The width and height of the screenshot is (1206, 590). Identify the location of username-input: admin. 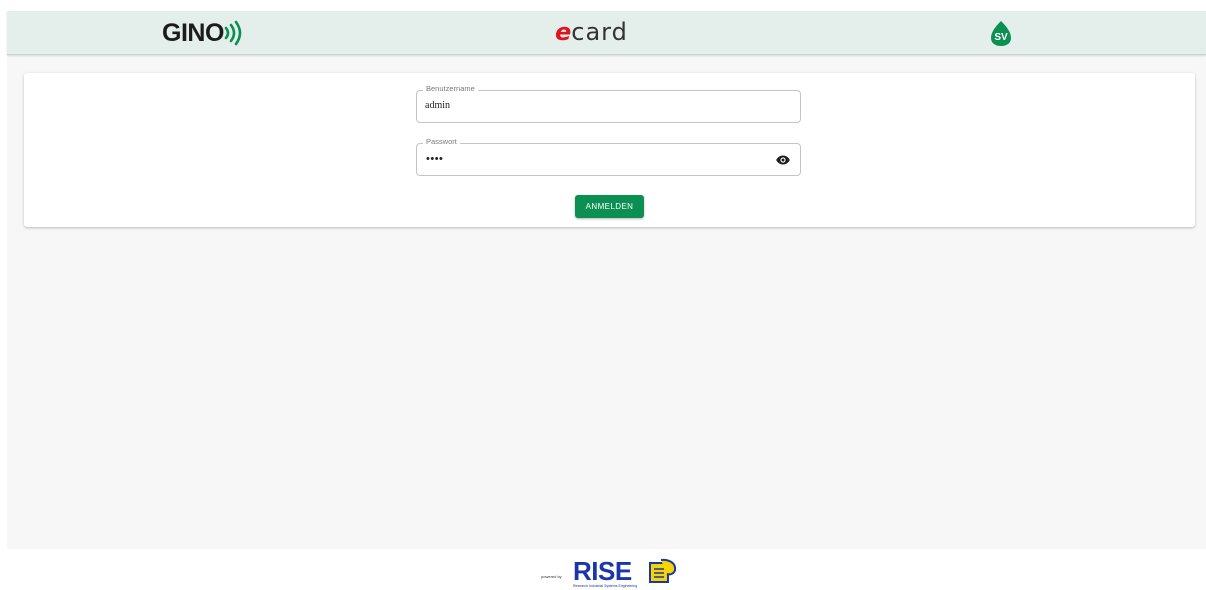
(437, 105).